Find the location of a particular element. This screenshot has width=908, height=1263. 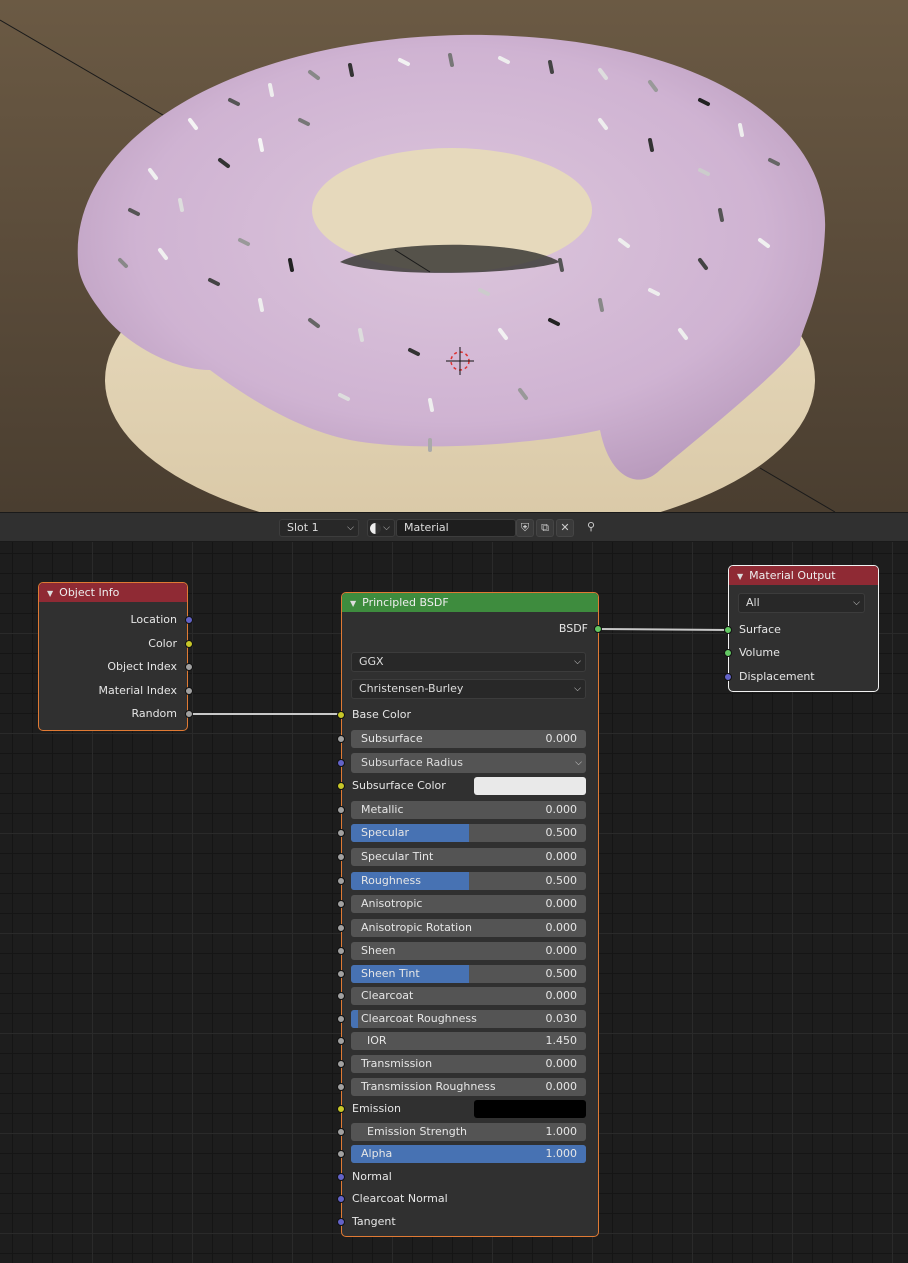

close-icon: ✕ is located at coordinates (565, 528).